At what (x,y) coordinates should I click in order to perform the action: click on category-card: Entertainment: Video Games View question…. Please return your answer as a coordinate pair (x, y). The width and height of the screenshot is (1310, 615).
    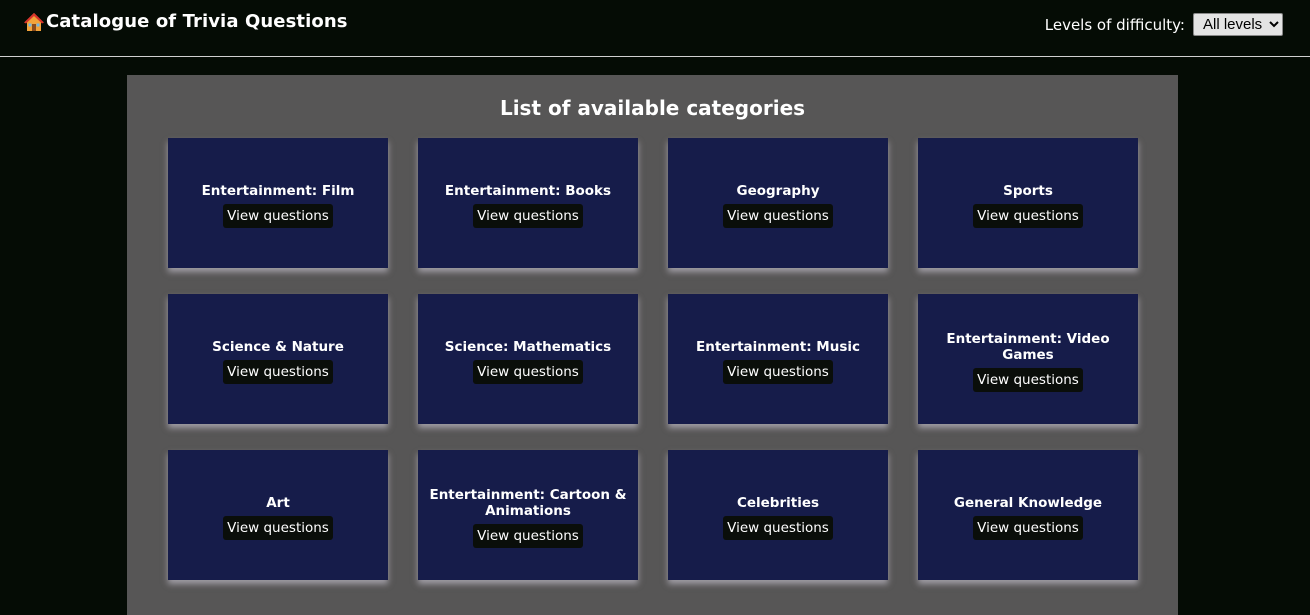
    Looking at the image, I should click on (1028, 359).